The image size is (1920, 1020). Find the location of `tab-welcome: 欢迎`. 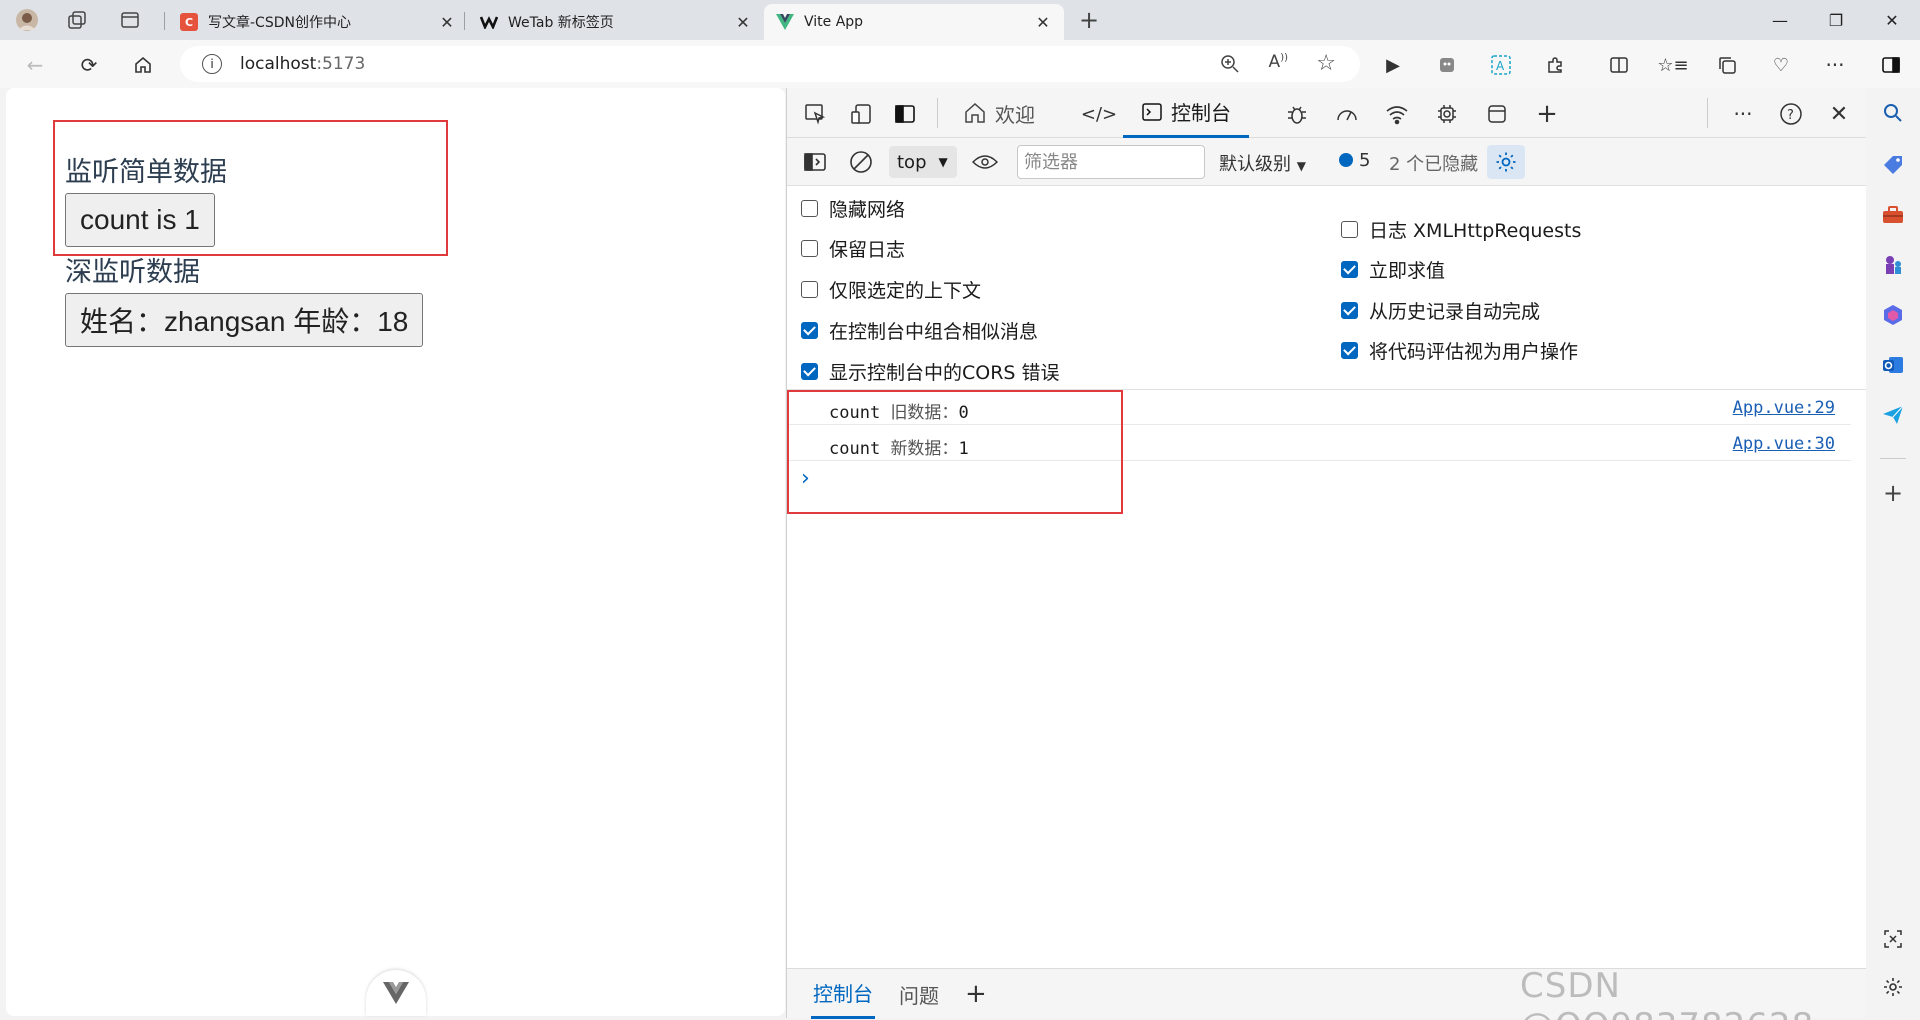

tab-welcome: 欢迎 is located at coordinates (999, 113).